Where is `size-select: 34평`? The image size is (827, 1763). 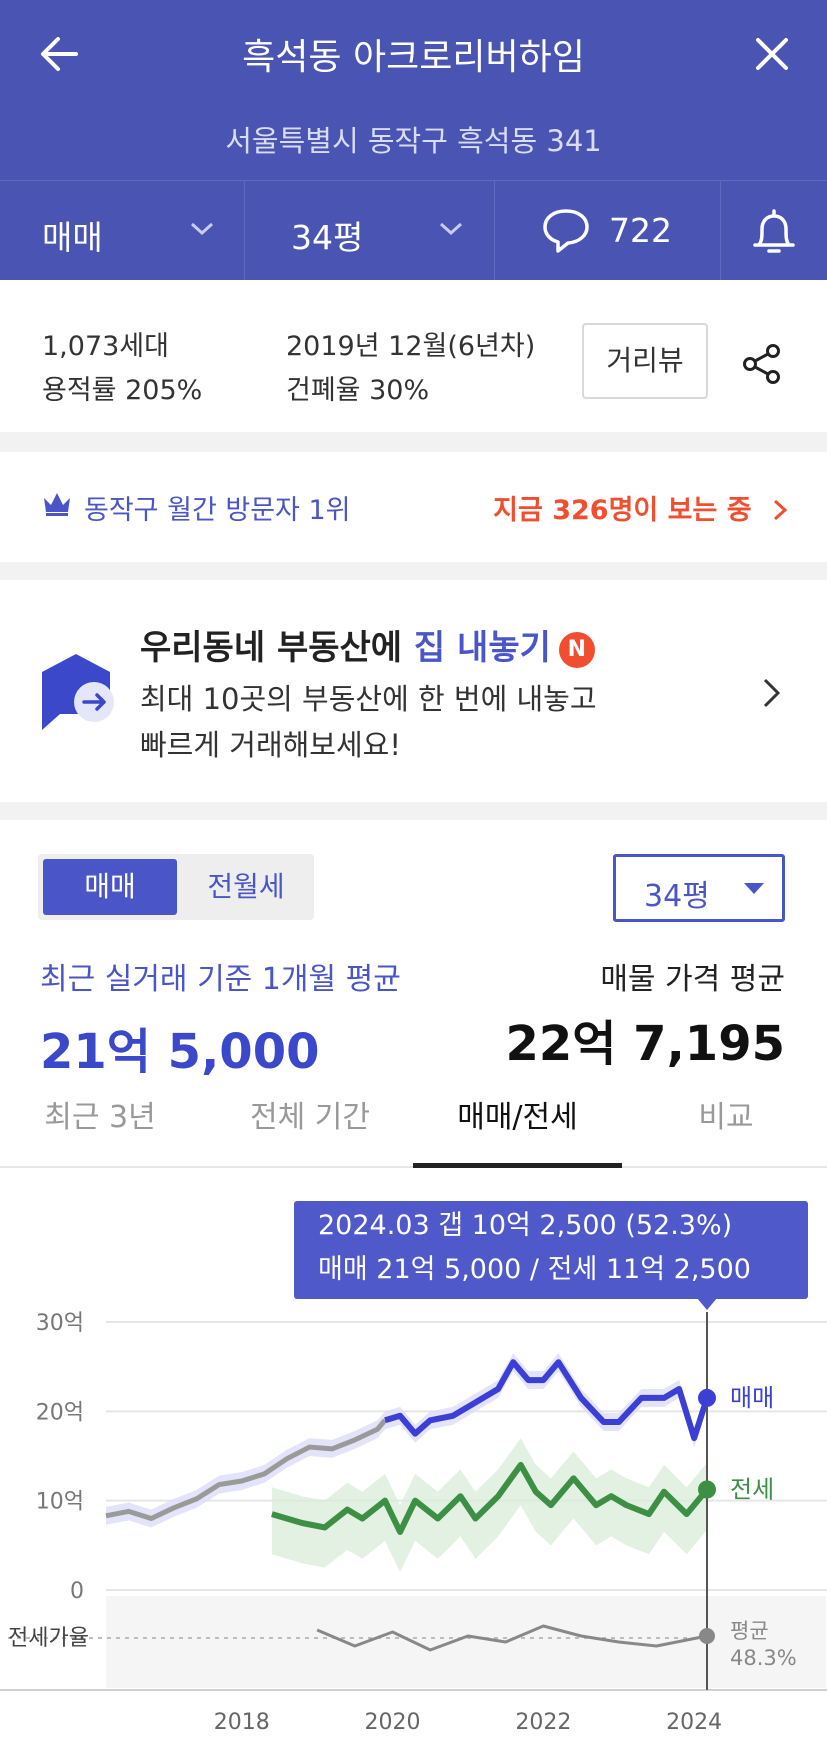 size-select: 34평 is located at coordinates (699, 888).